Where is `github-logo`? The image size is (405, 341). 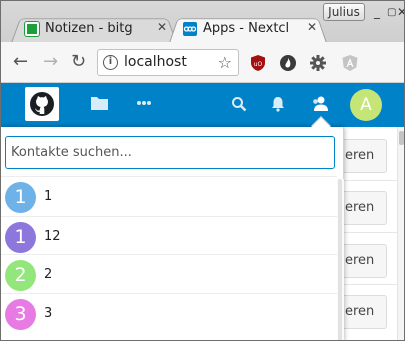 github-logo is located at coordinates (42, 104).